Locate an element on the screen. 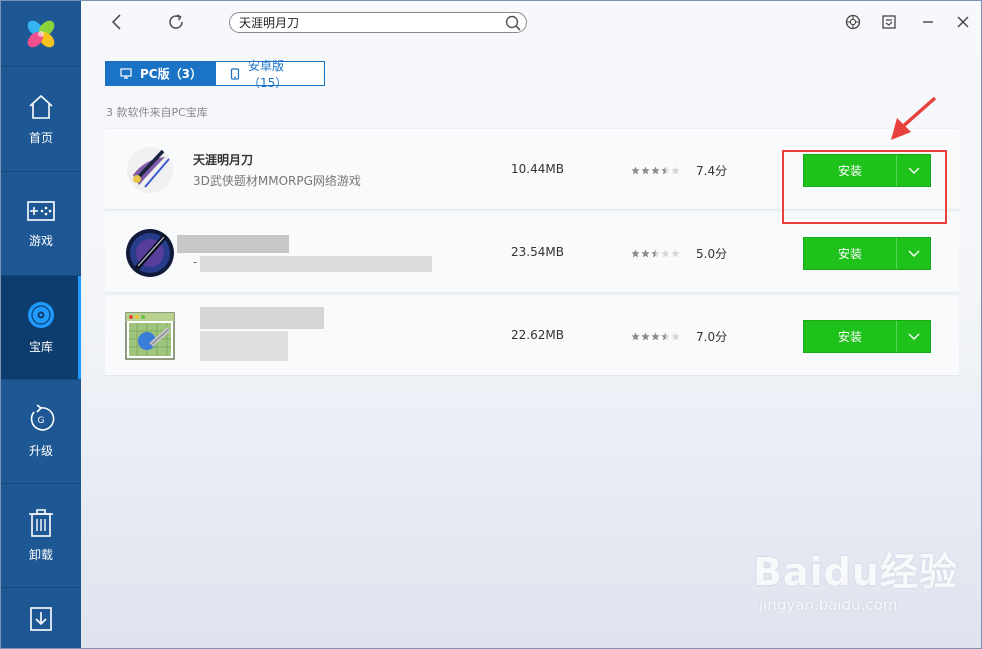 The image size is (982, 649). skin-button is located at coordinates (853, 22).